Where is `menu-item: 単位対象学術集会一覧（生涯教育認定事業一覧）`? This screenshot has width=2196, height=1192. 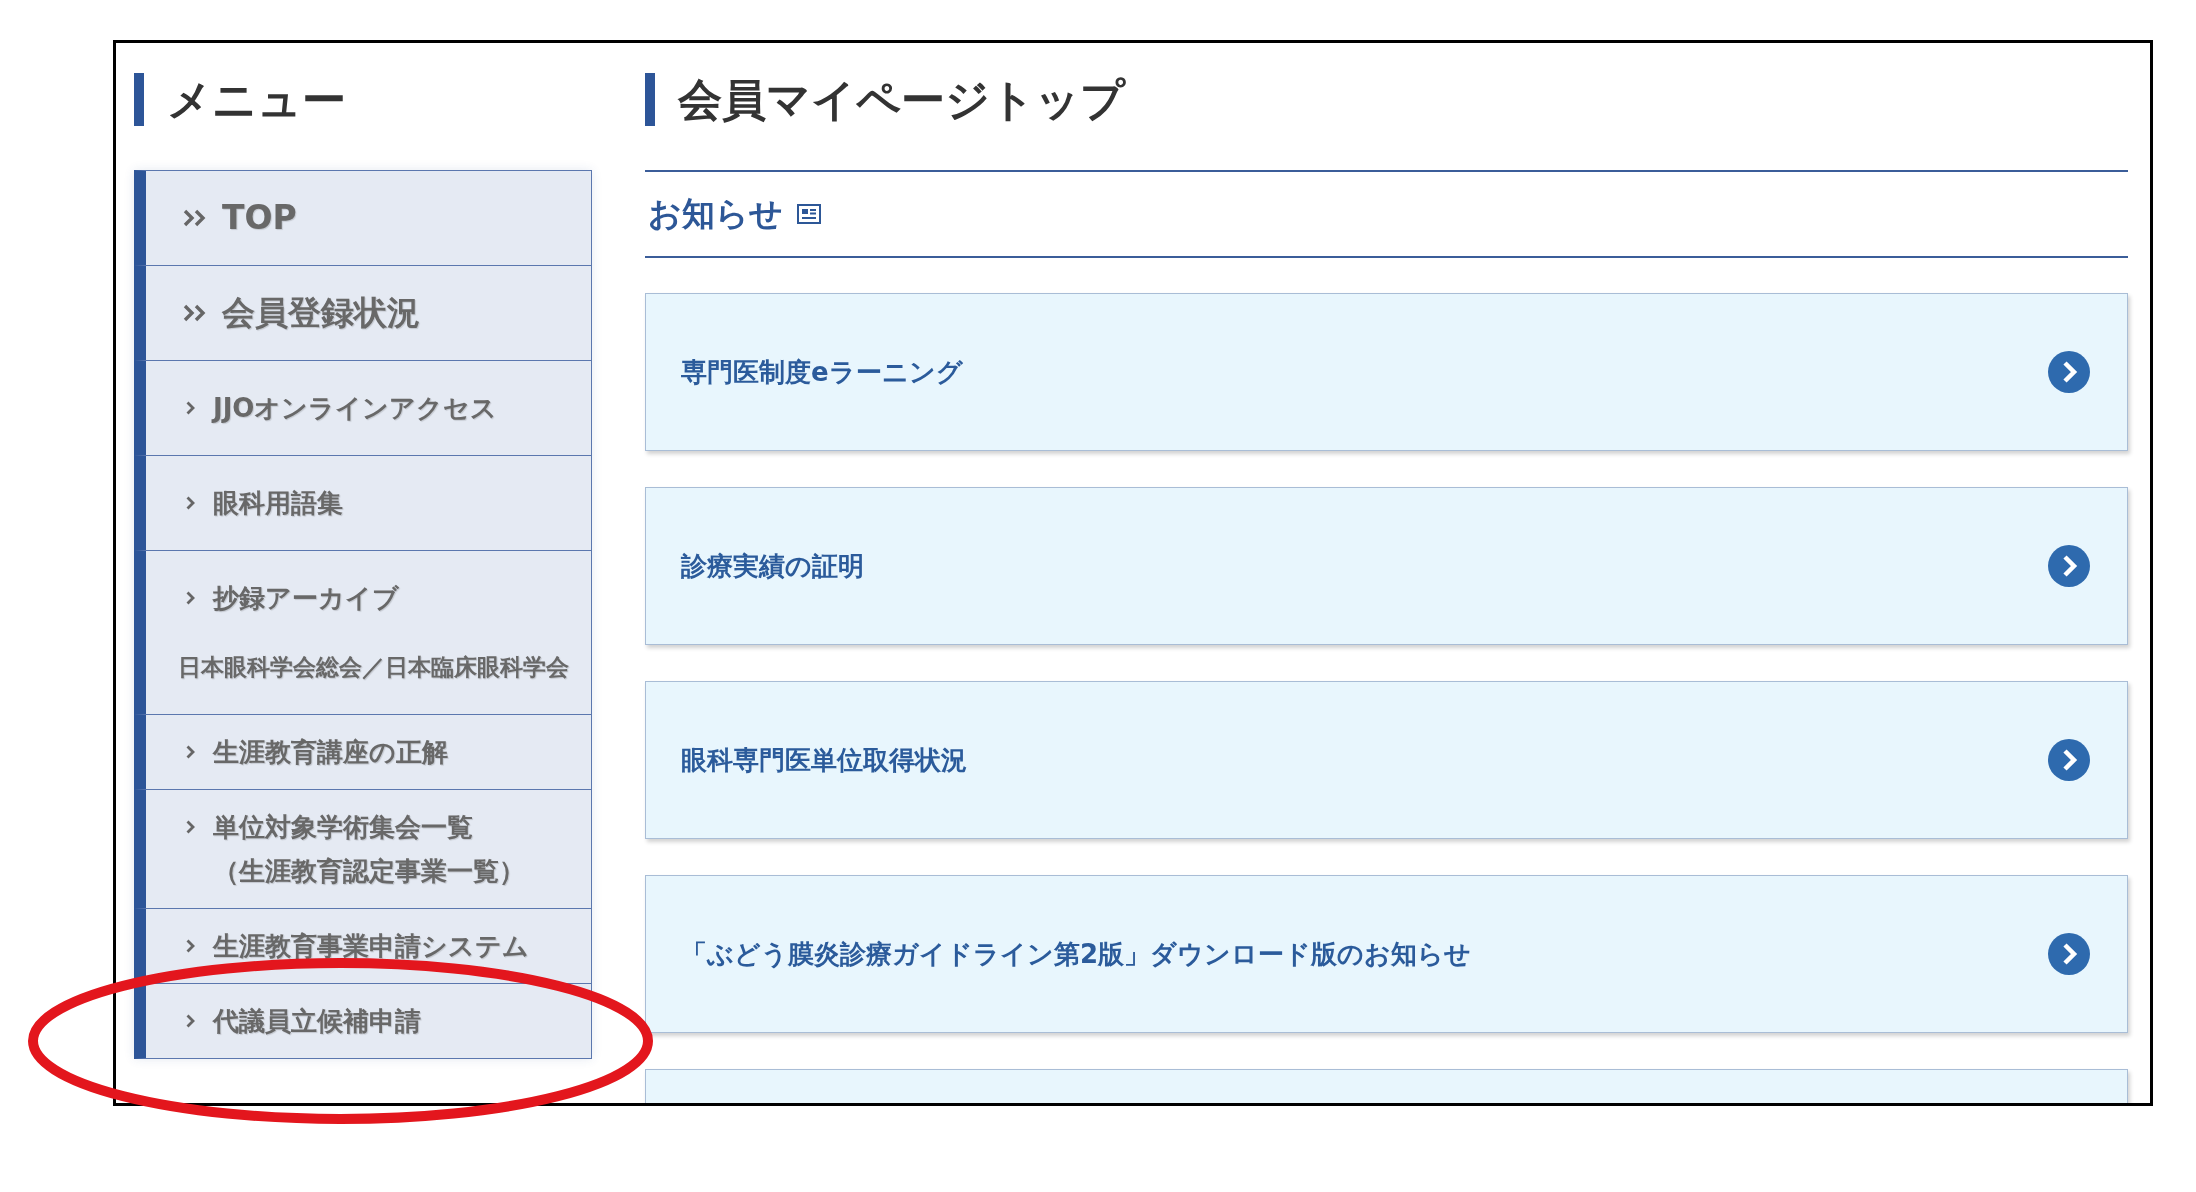
menu-item: 単位対象学術集会一覧（生涯教育認定事業一覧） is located at coordinates (363, 848).